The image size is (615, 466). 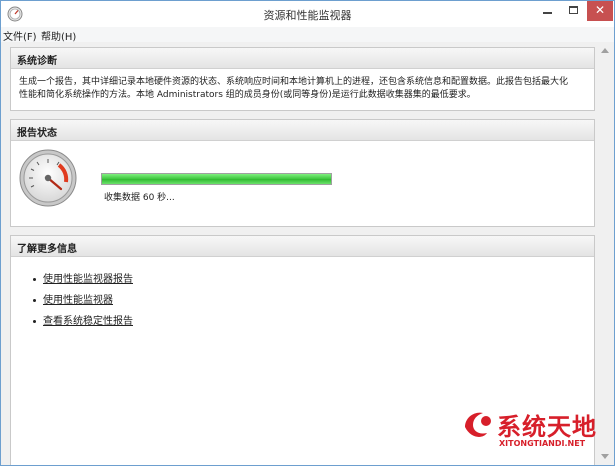 What do you see at coordinates (605, 50) in the screenshot?
I see `scroll-up-icon` at bounding box center [605, 50].